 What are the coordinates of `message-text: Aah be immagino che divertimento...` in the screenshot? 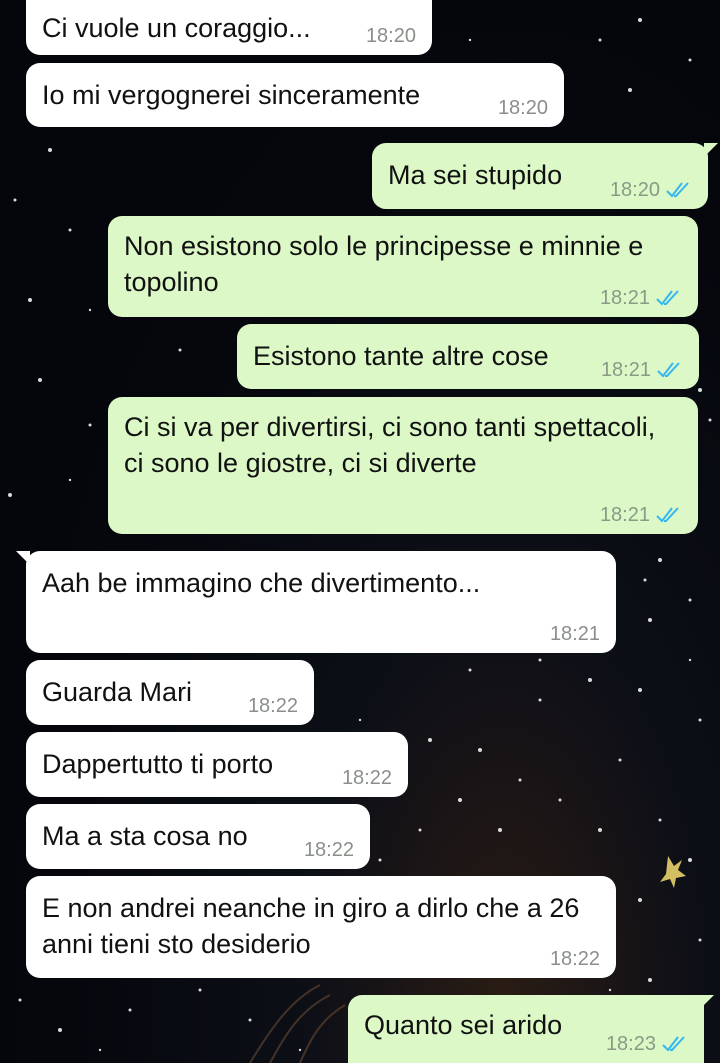 It's located at (261, 583).